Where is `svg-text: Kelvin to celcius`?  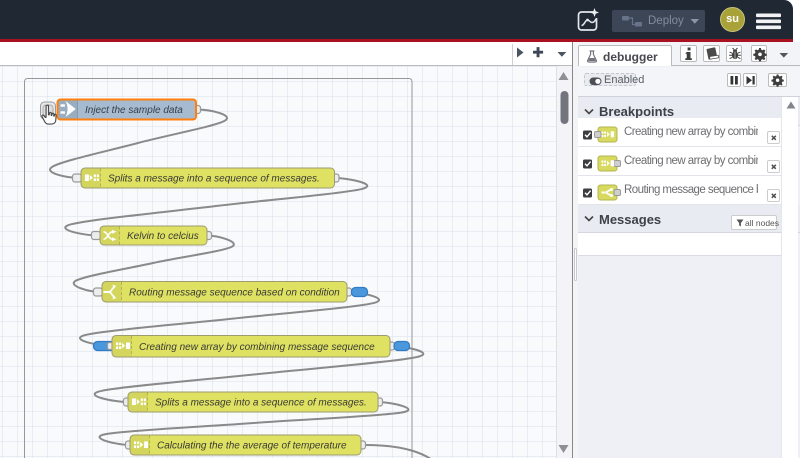 svg-text: Kelvin to celcius is located at coordinates (163, 236).